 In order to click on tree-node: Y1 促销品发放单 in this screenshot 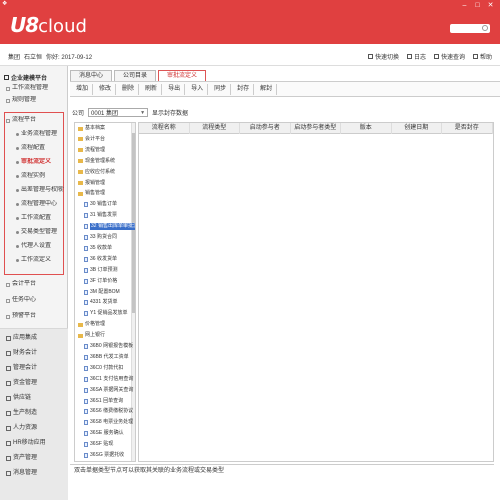, I will do `click(106, 313)`.